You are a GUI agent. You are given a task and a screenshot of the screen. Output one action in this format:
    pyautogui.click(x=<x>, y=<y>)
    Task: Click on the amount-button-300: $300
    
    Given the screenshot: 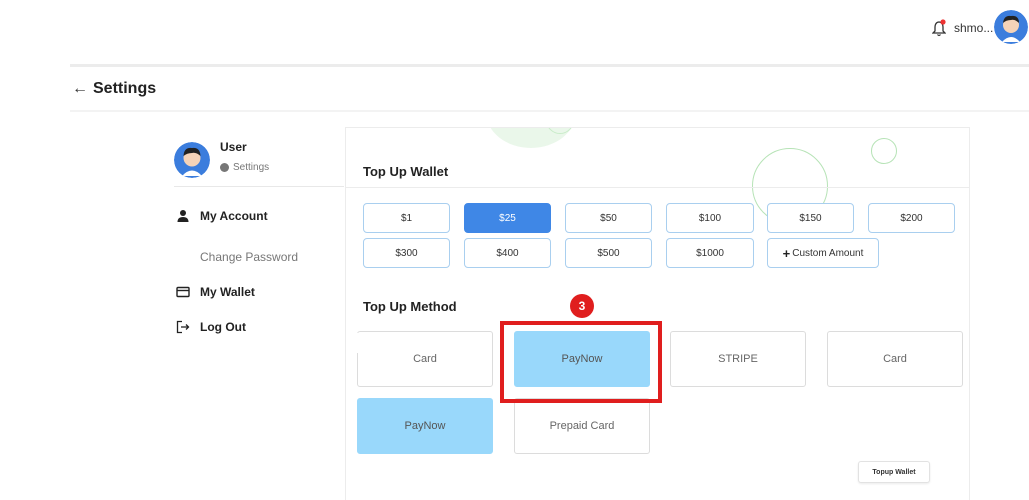 What is the action you would take?
    pyautogui.click(x=406, y=253)
    